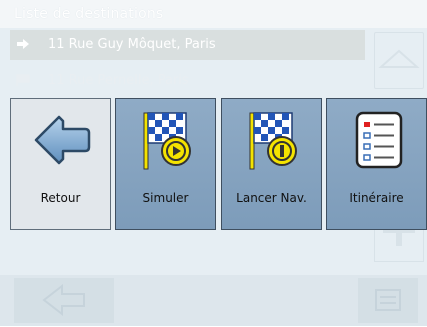 This screenshot has height=327, width=427. Describe the element at coordinates (23, 80) in the screenshot. I see `flag-icon` at that location.